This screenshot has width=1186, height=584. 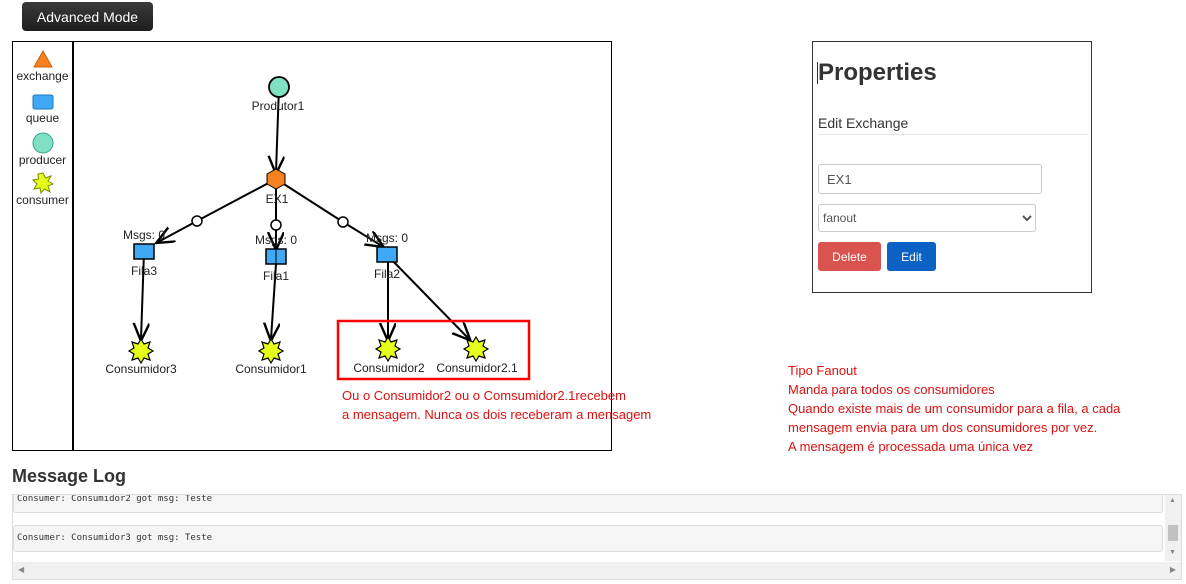 I want to click on annotation-line: Manda para todos os consumidores, so click(x=891, y=389).